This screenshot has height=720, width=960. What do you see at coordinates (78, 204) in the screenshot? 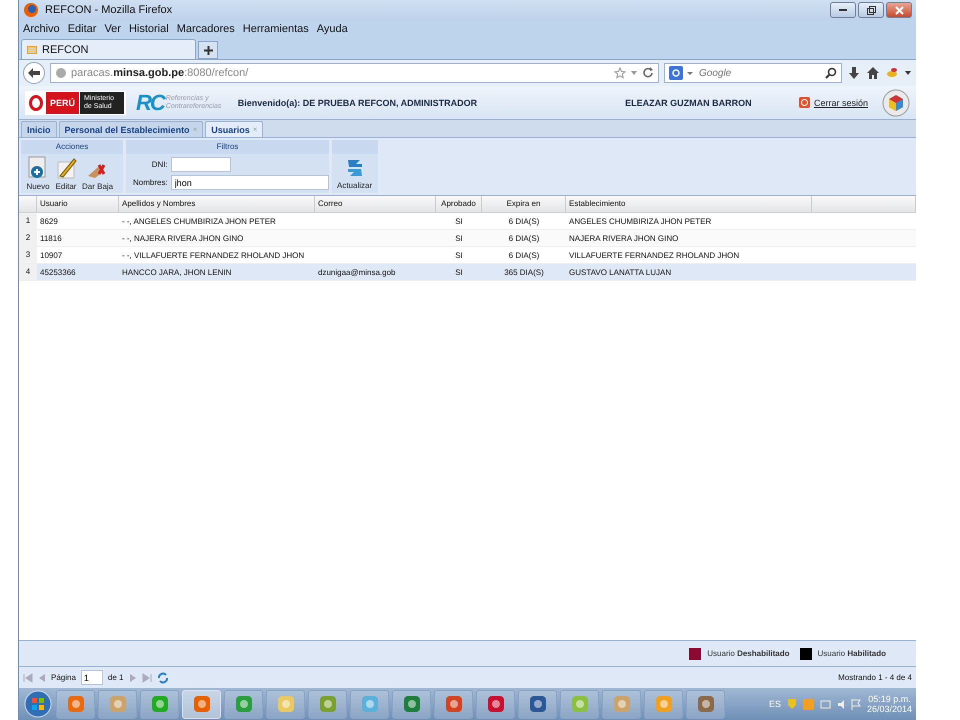
I see `column-header: Usuario` at bounding box center [78, 204].